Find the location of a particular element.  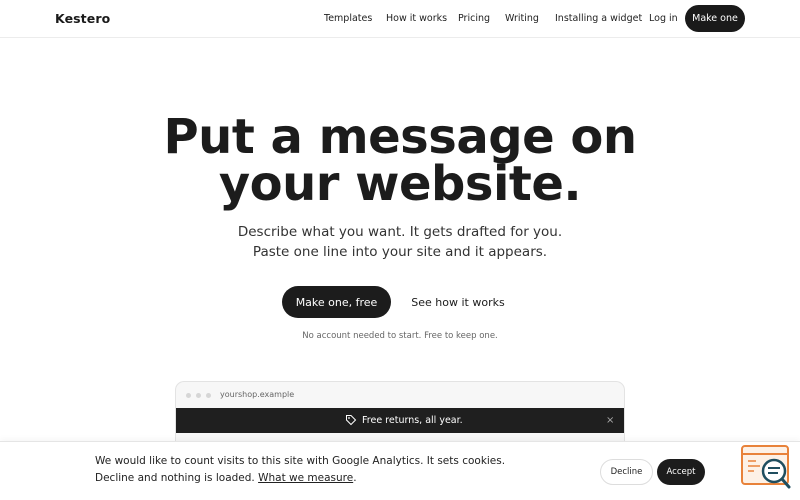

what-we-measure-link: What we measure is located at coordinates (305, 478).